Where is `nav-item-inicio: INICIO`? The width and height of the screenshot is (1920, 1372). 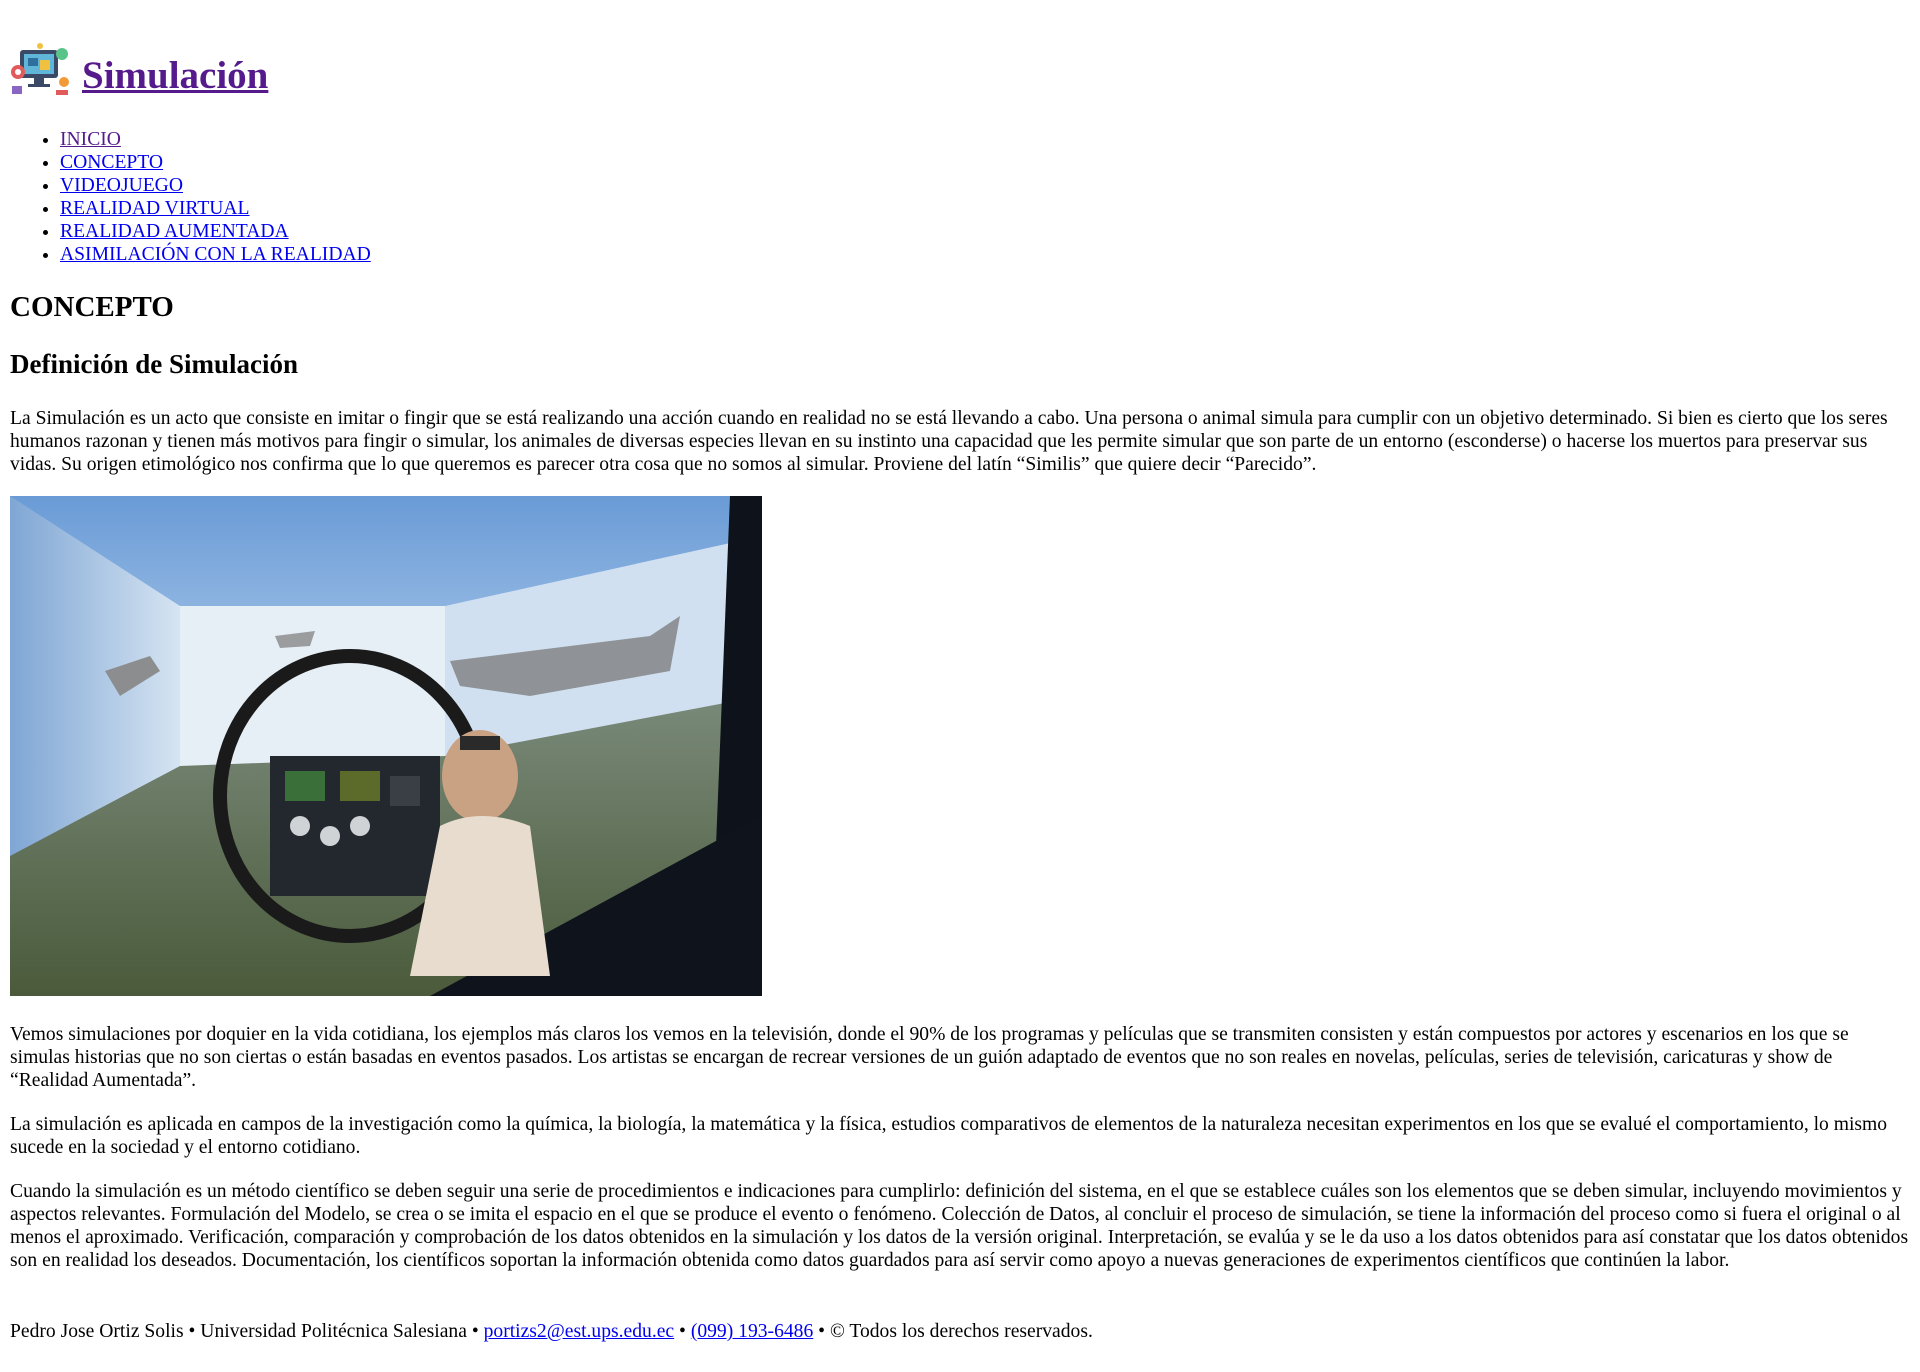
nav-item-inicio: INICIO is located at coordinates (985, 139).